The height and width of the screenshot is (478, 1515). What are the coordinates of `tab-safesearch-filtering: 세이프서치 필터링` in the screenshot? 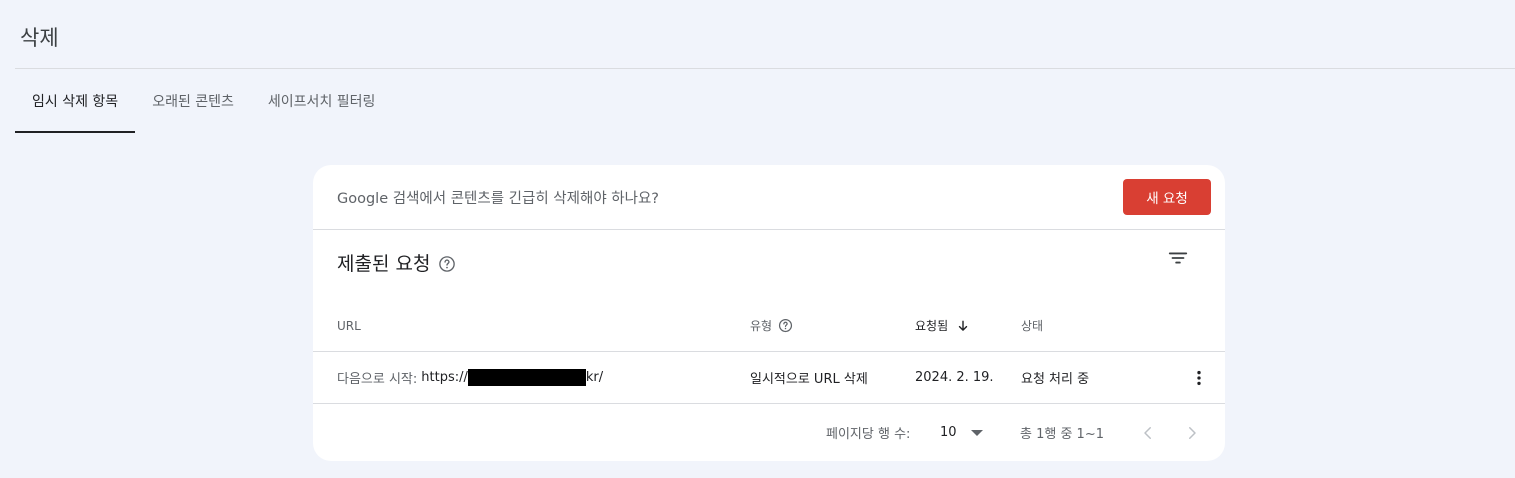 It's located at (322, 101).